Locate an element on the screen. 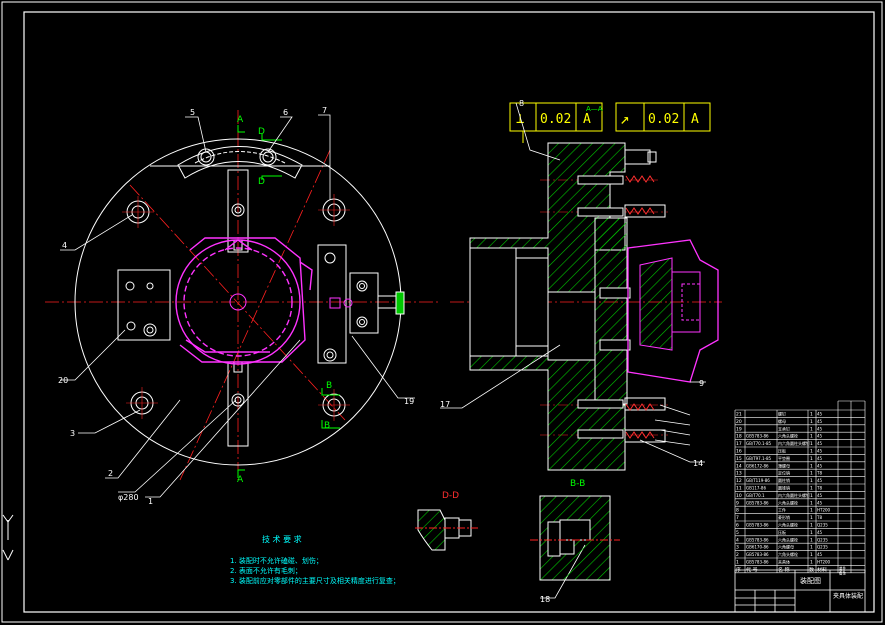 Image resolution: width=885 pixels, height=625 pixels. label-3: 3 is located at coordinates (72, 433).